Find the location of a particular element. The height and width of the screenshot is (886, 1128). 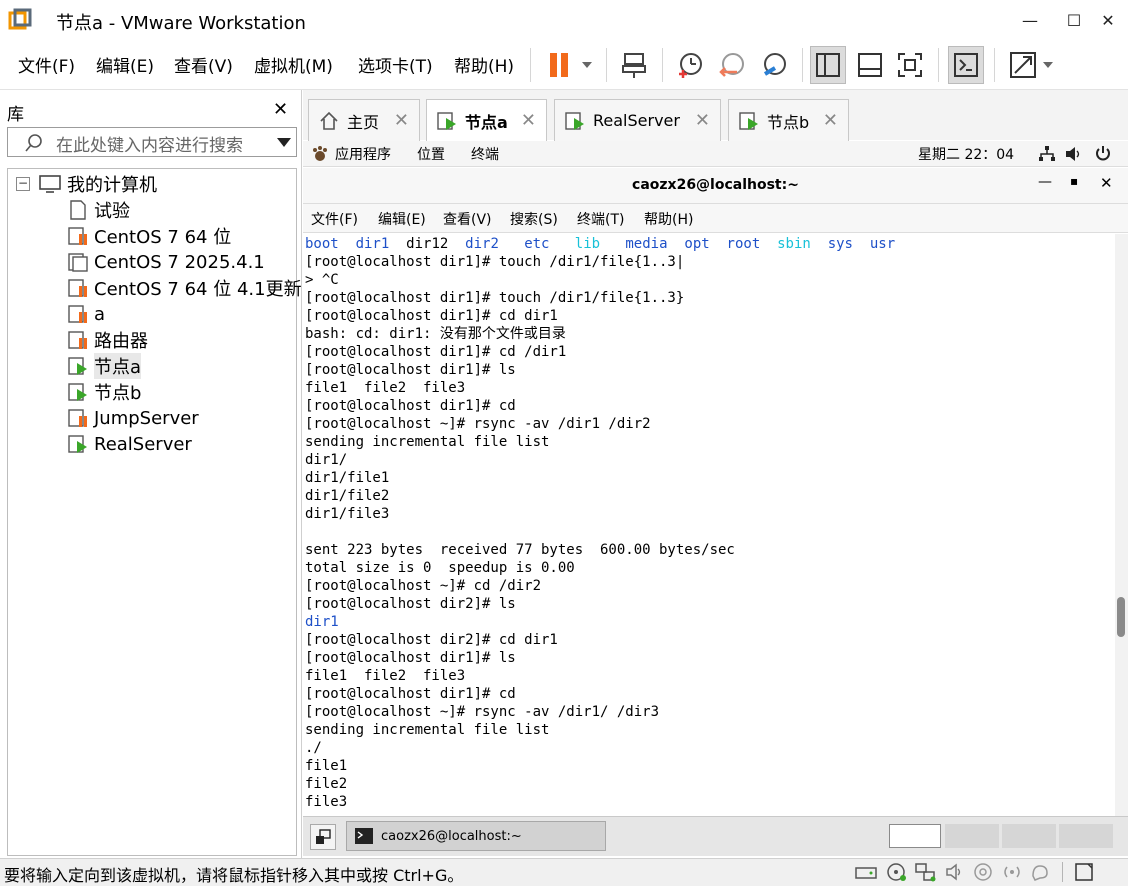

snapshot-button is located at coordinates (690, 65).